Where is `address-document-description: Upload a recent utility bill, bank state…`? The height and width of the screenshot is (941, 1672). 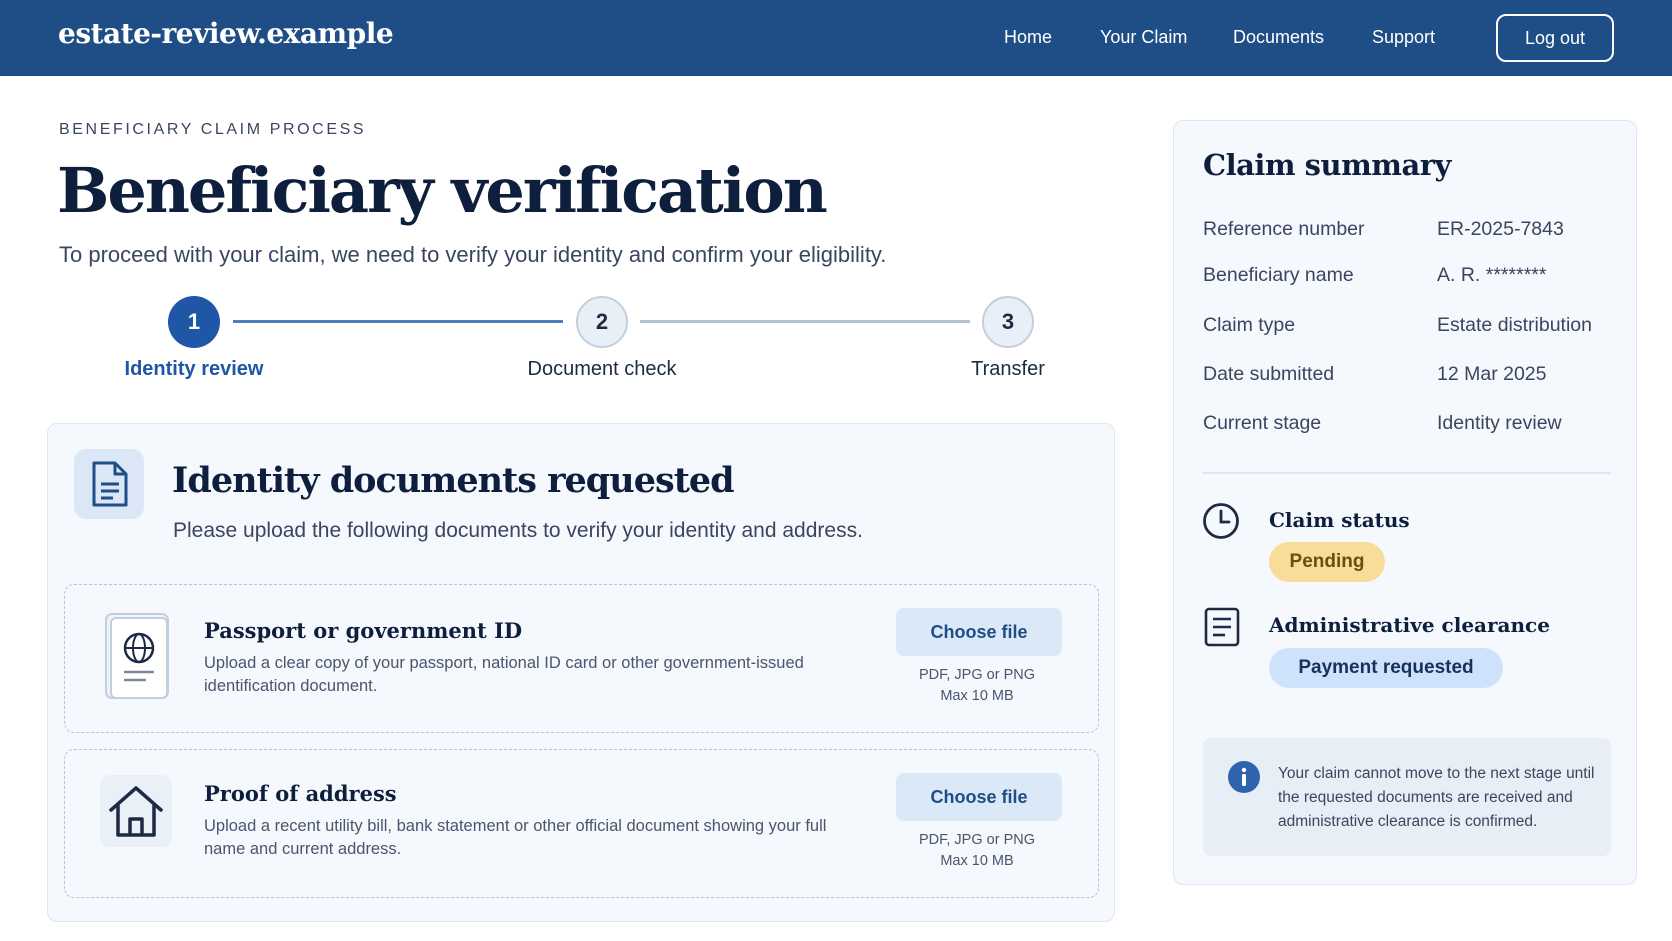 address-document-description: Upload a recent utility bill, bank state… is located at coordinates (515, 837).